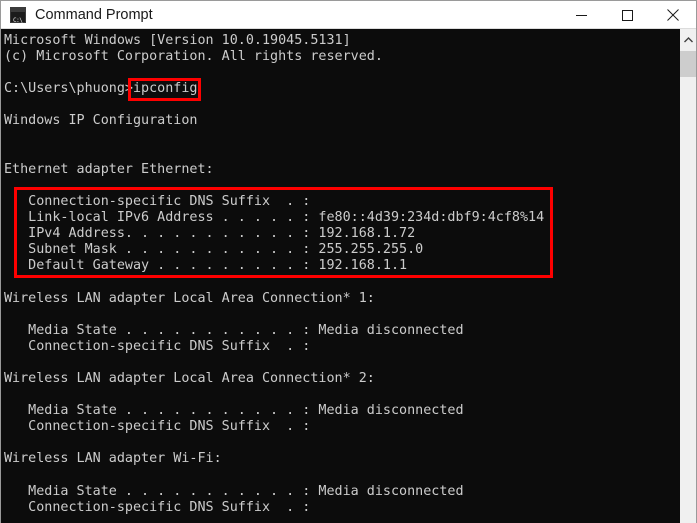 The width and height of the screenshot is (697, 523). Describe the element at coordinates (94, 14) in the screenshot. I see `window-title: Command Prompt` at that location.